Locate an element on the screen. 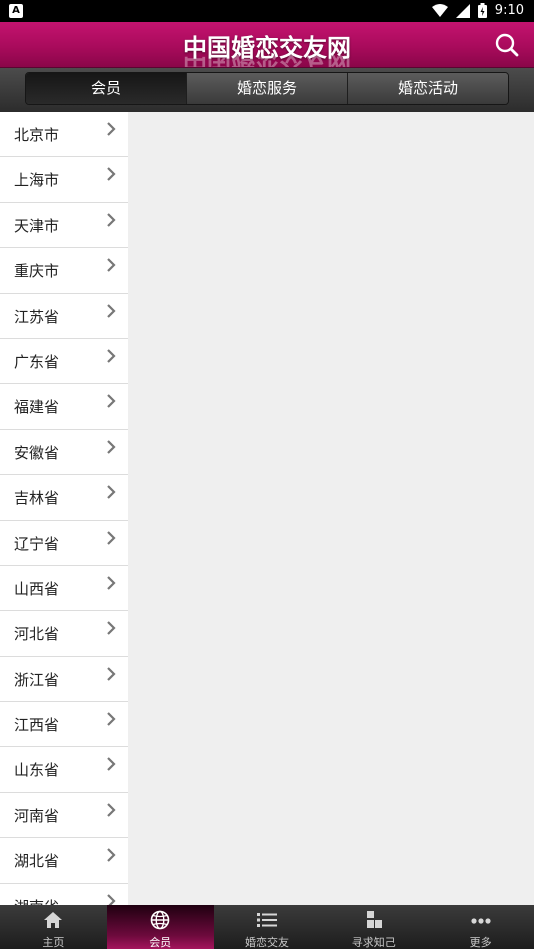  nav-soulmate-label: 寻求知己 is located at coordinates (373, 942).